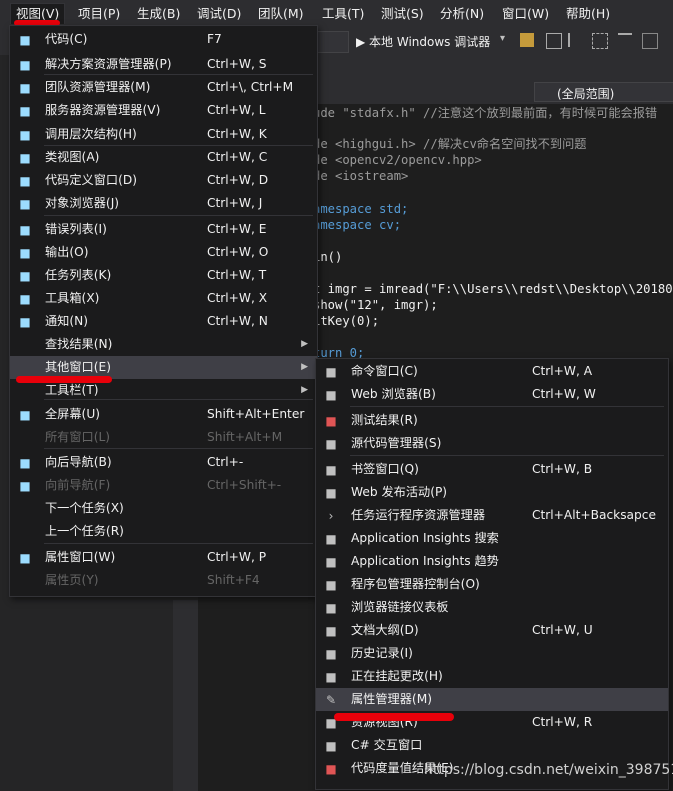  I want to click on other-windows-item-16: ■ C# 交互窗口, so click(492, 745).